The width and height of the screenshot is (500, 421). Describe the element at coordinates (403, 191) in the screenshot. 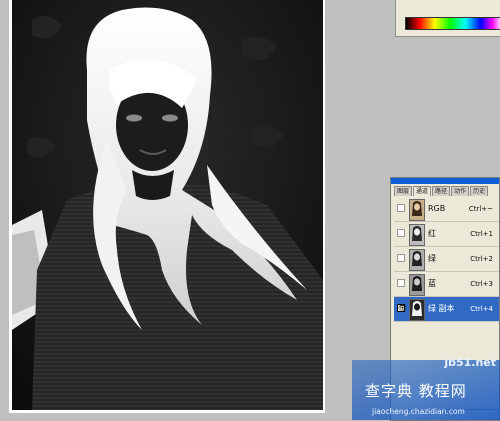

I see `tab-layers: 图层` at that location.